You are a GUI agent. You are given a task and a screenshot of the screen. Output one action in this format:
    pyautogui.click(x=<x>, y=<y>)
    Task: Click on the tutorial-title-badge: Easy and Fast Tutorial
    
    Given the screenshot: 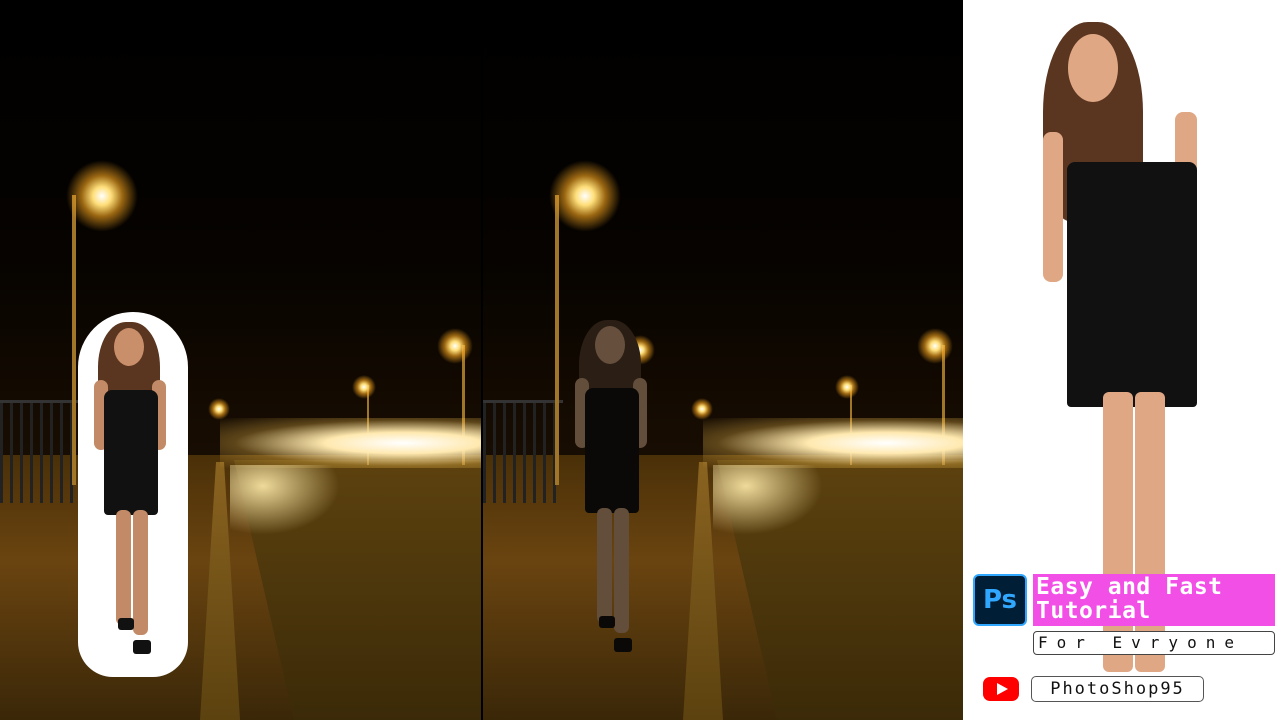 What is the action you would take?
    pyautogui.click(x=1154, y=600)
    